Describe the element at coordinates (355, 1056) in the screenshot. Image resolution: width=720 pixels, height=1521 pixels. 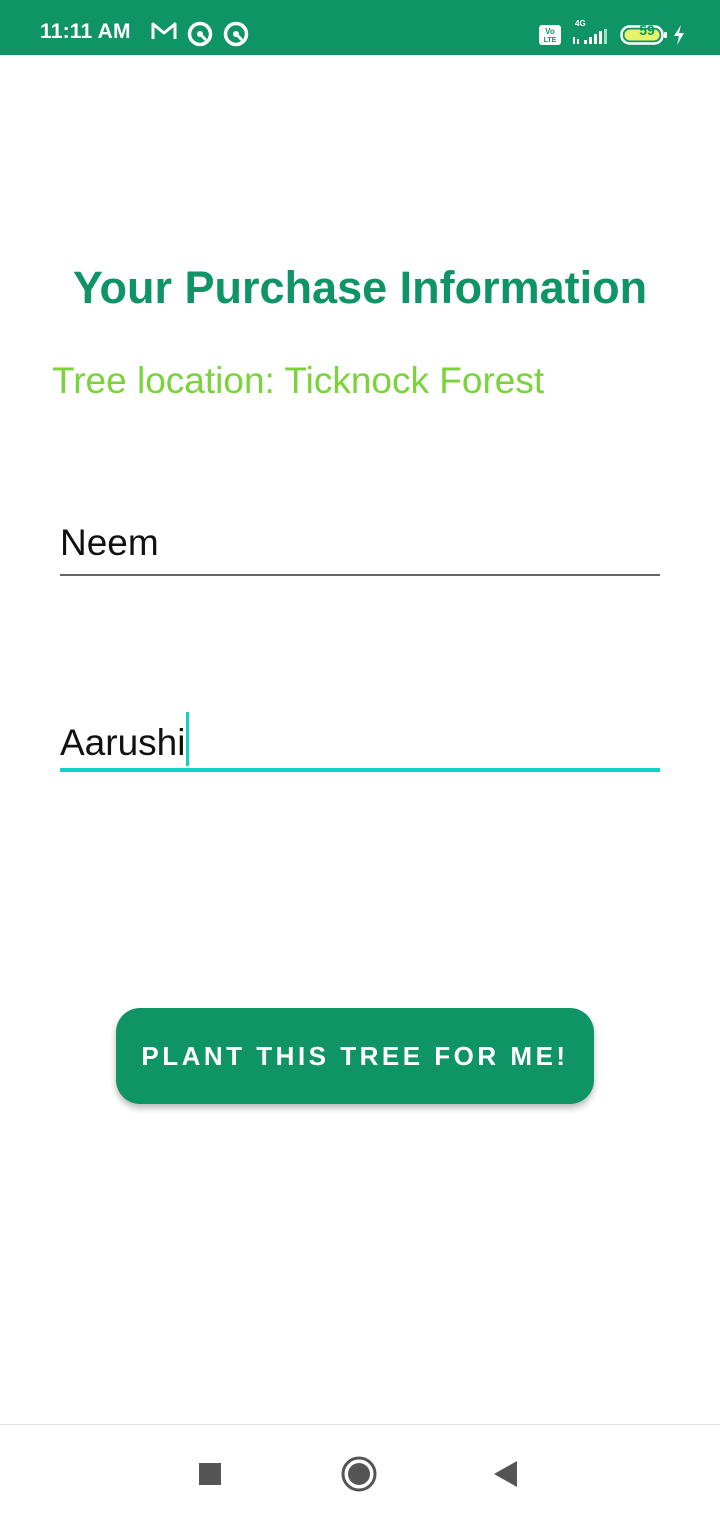
I see `plant-tree-button: PLANT THIS TREE FOR ME!` at that location.